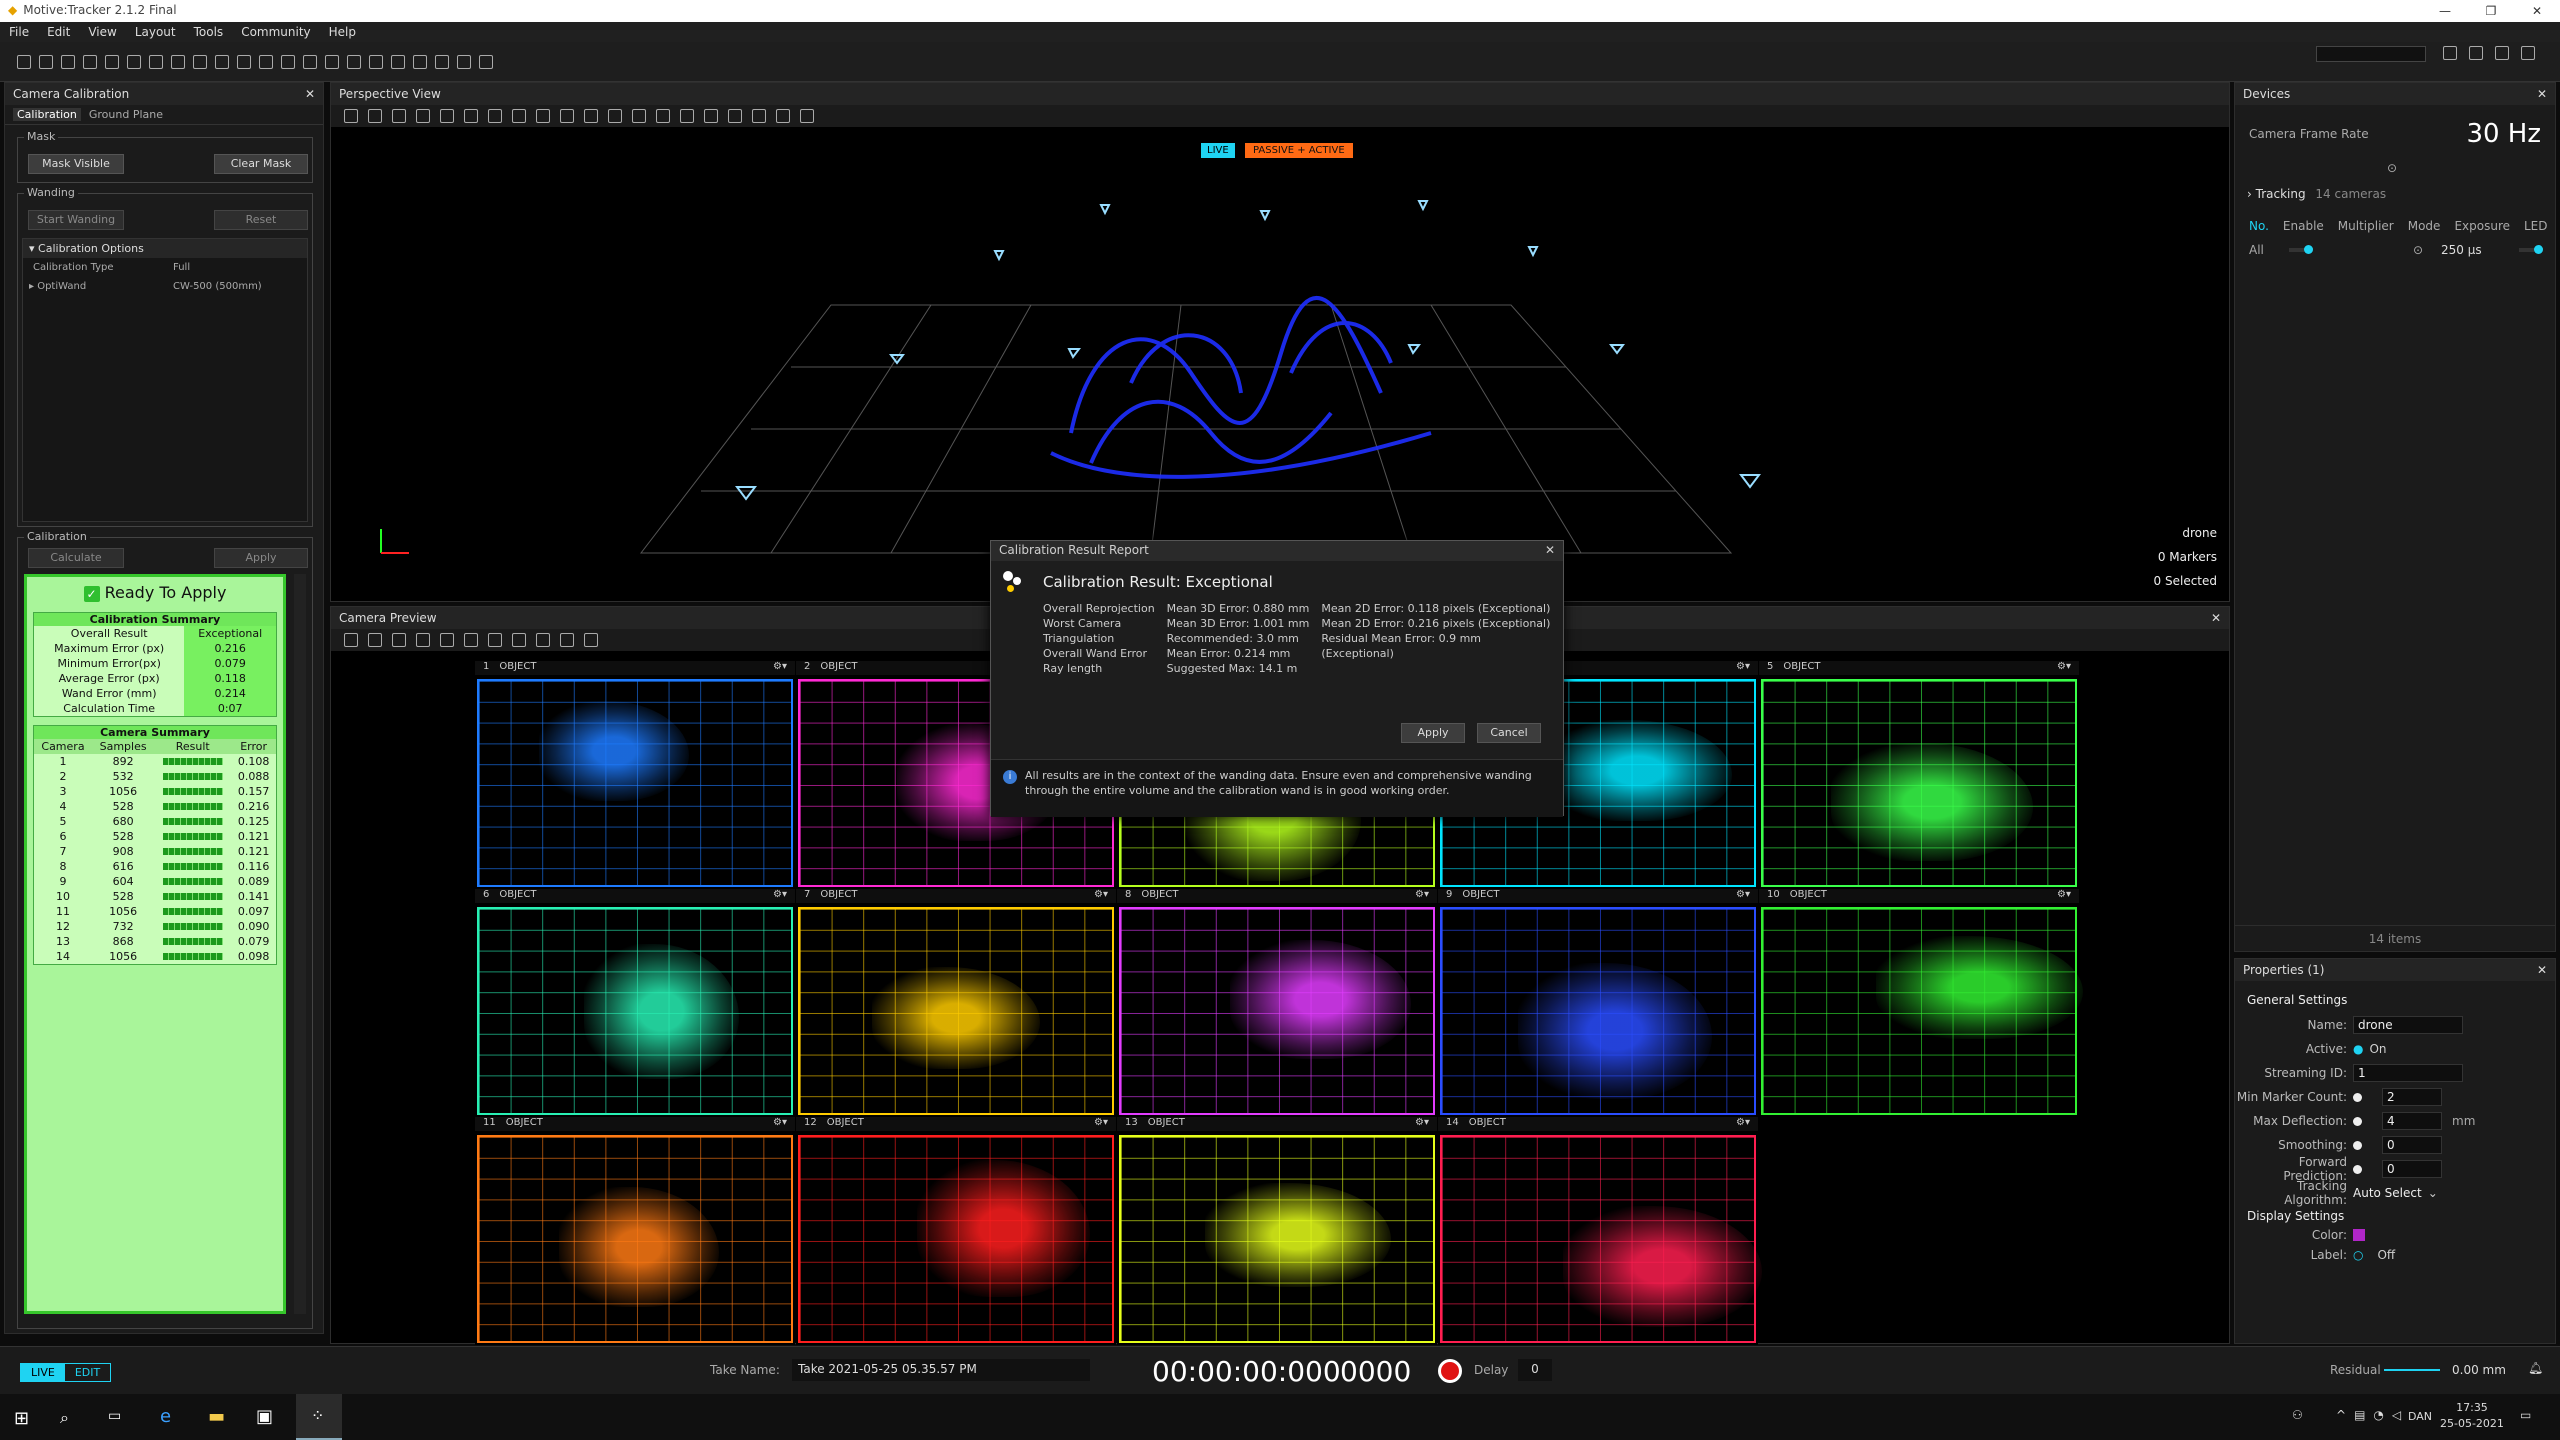 The height and width of the screenshot is (1440, 2560). Describe the element at coordinates (783, 116) in the screenshot. I see `markers-3-icon` at that location.